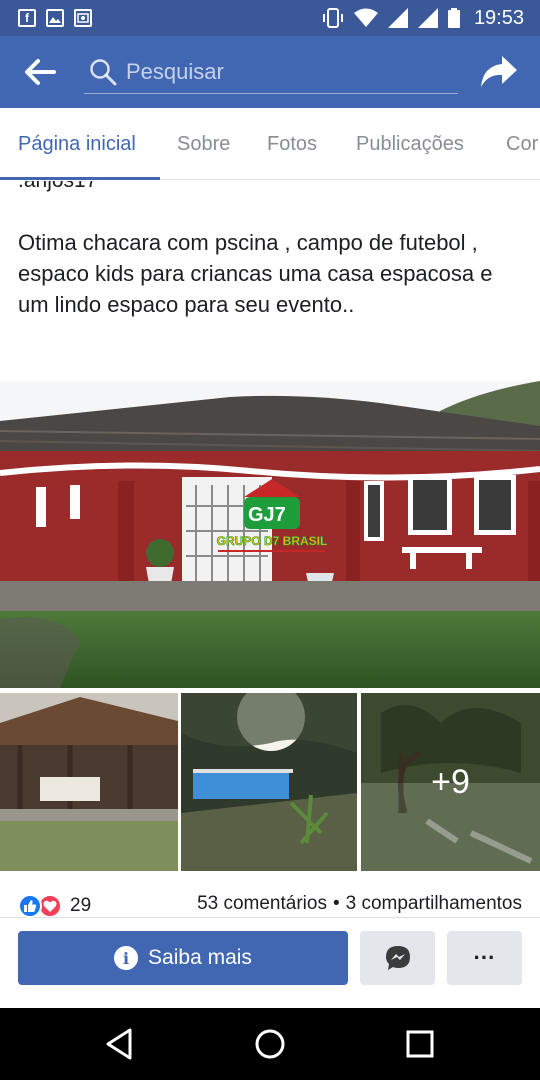 The image size is (540, 1080). Describe the element at coordinates (365, 17) in the screenshot. I see `wifi-icon` at that location.